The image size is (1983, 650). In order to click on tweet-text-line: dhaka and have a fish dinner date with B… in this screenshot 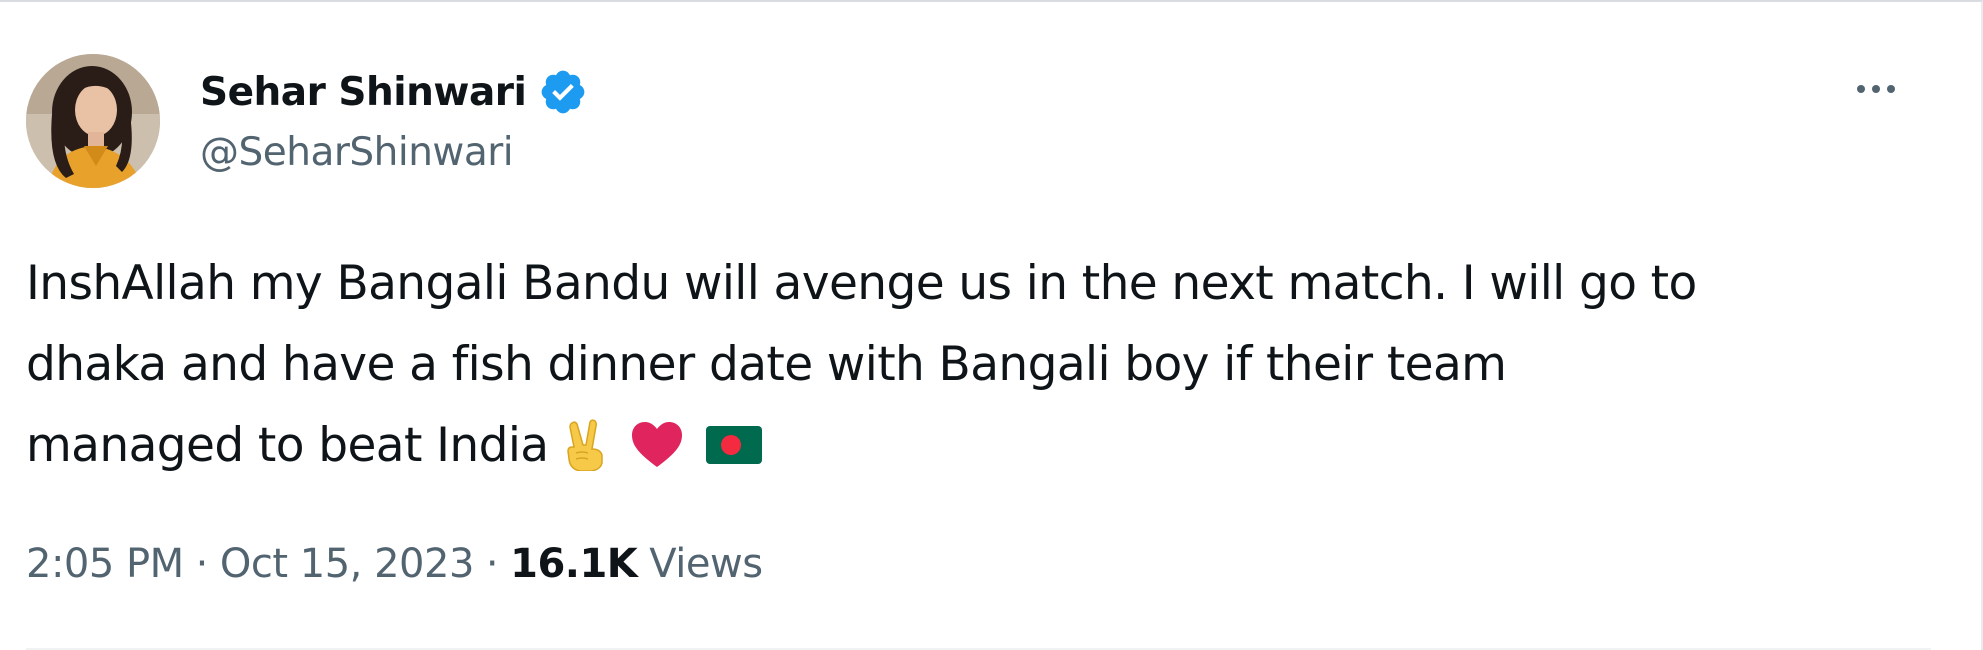, I will do `click(766, 364)`.